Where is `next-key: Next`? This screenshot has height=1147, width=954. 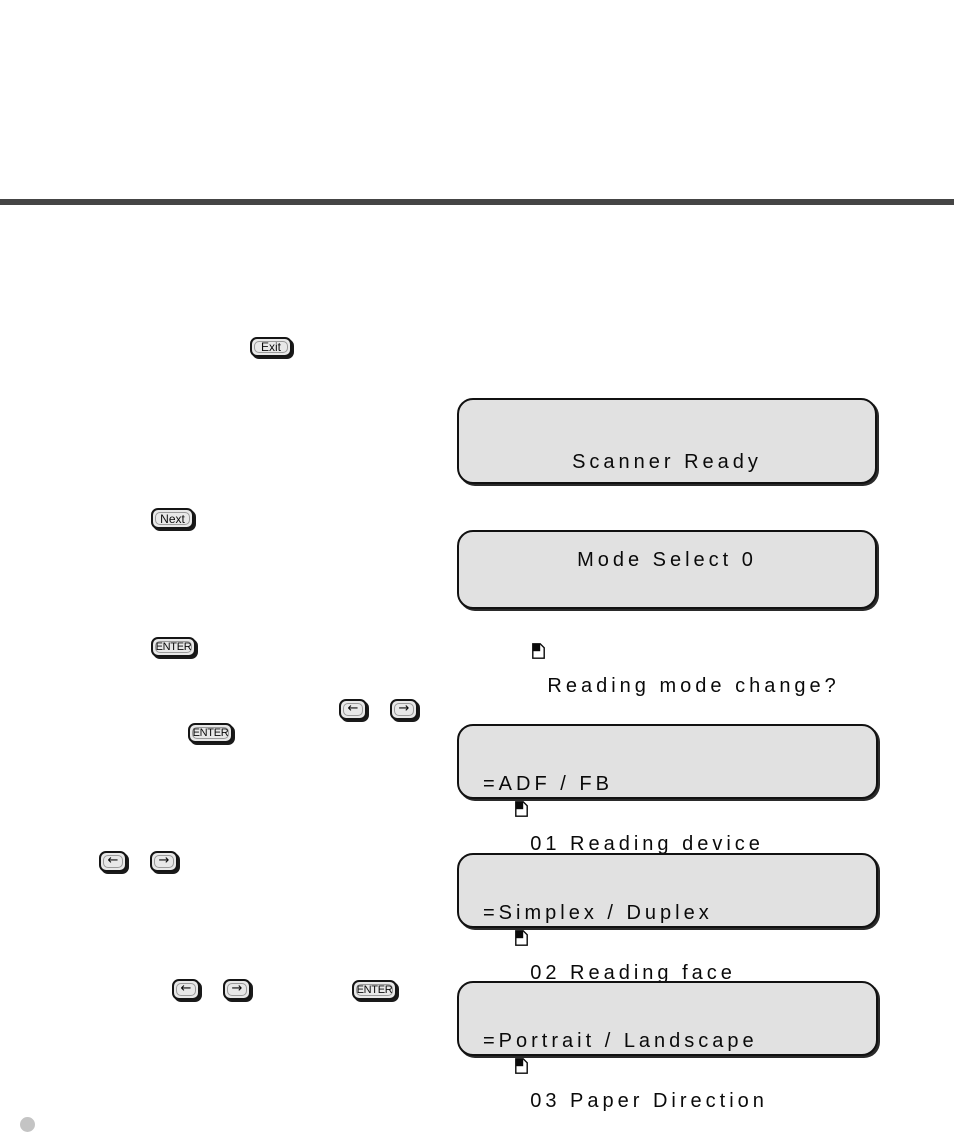 next-key: Next is located at coordinates (172, 518).